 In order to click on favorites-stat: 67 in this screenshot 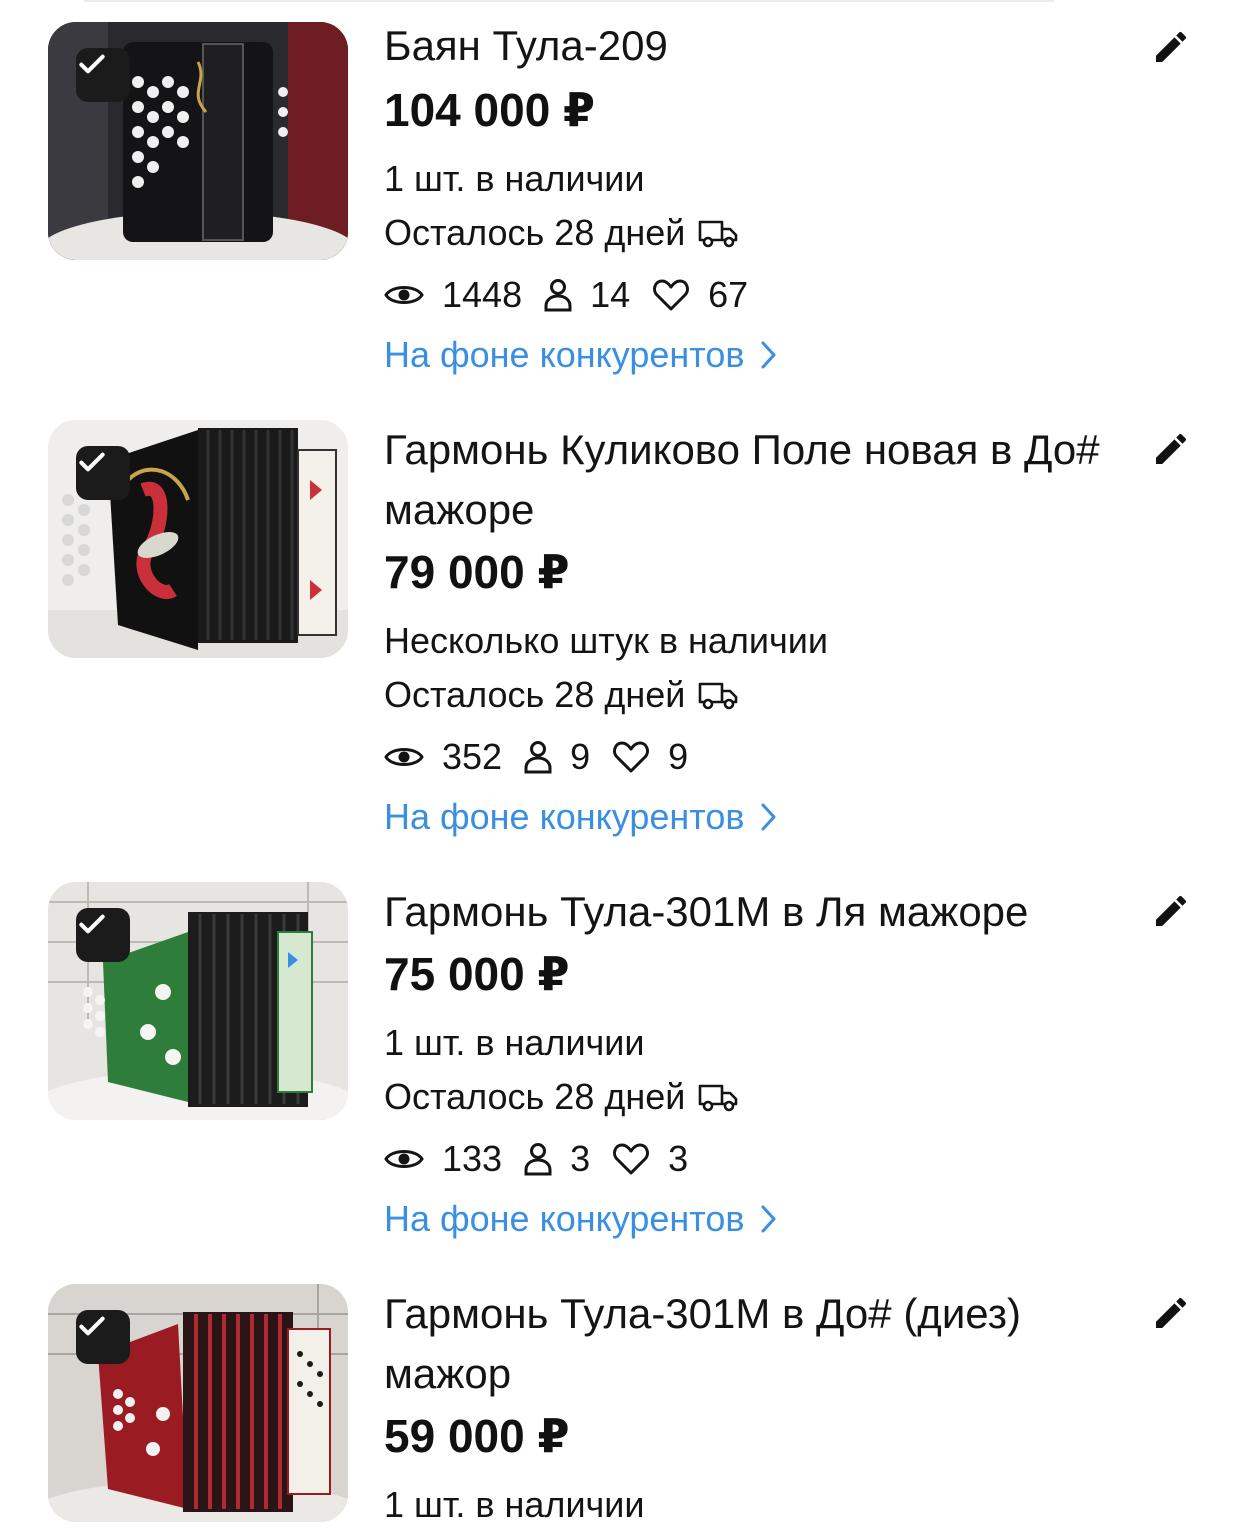, I will do `click(700, 295)`.